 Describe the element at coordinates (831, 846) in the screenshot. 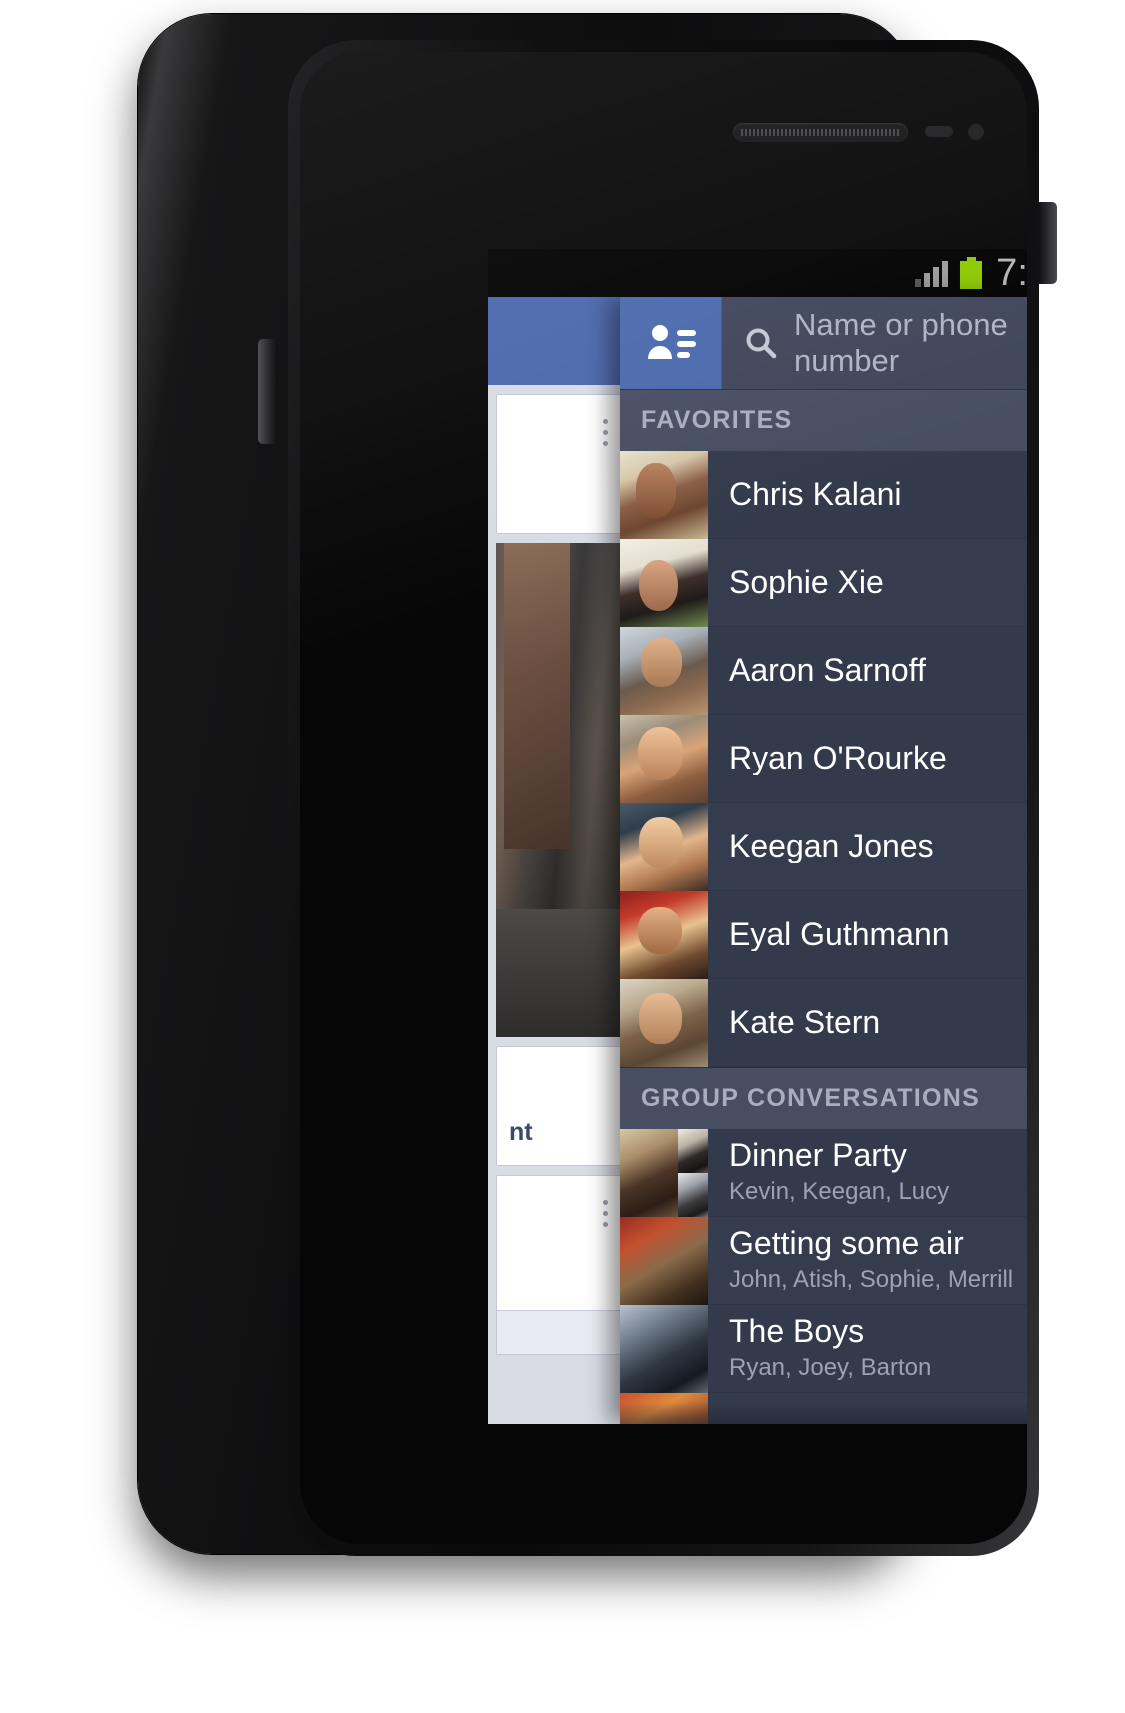

I see `contact-name: Keegan Jones` at that location.